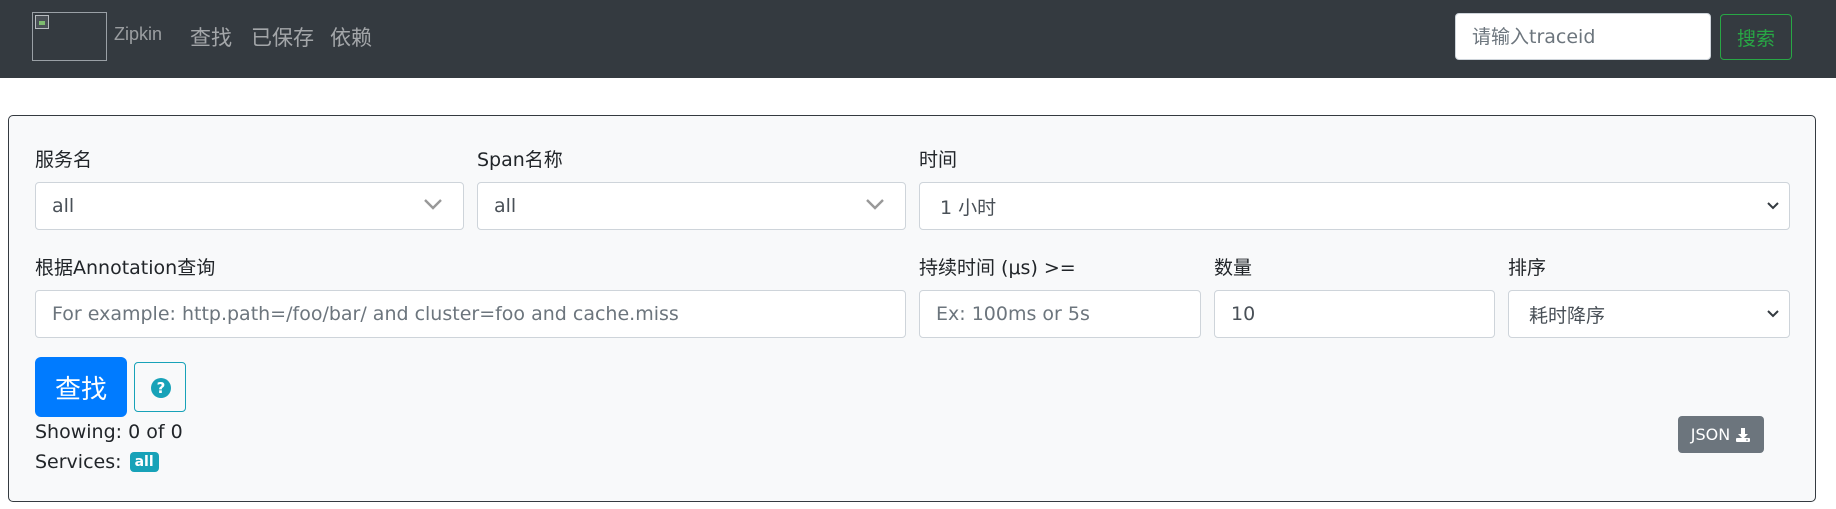 The image size is (1836, 509). I want to click on nav-link-saved: 已保存, so click(282, 37).